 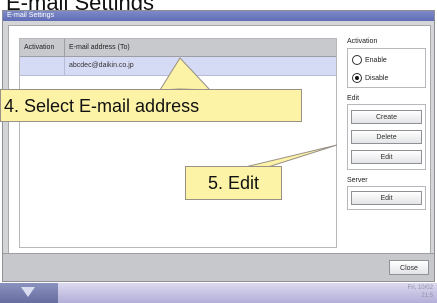 I want to click on callout-select-pointer, so click(x=185, y=74).